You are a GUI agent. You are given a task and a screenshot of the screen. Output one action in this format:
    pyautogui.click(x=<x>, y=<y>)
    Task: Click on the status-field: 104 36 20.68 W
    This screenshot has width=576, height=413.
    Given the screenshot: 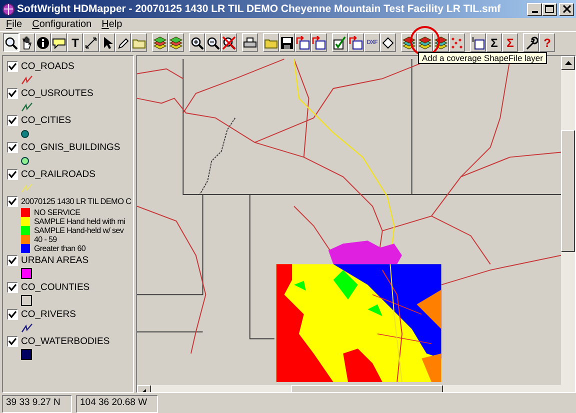 What is the action you would take?
    pyautogui.click(x=117, y=404)
    